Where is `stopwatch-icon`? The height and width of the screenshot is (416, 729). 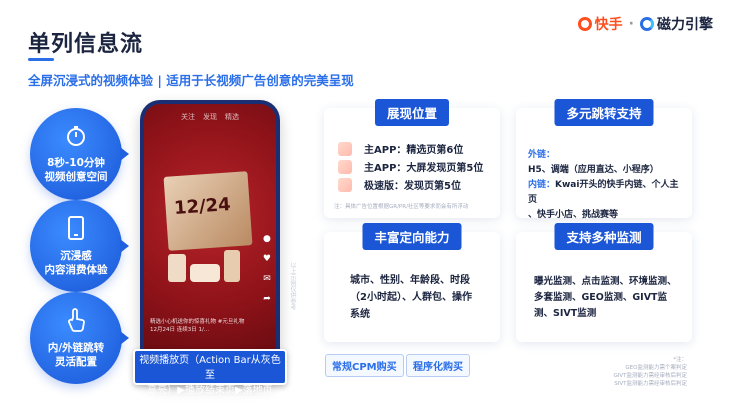
stopwatch-icon is located at coordinates (76, 137).